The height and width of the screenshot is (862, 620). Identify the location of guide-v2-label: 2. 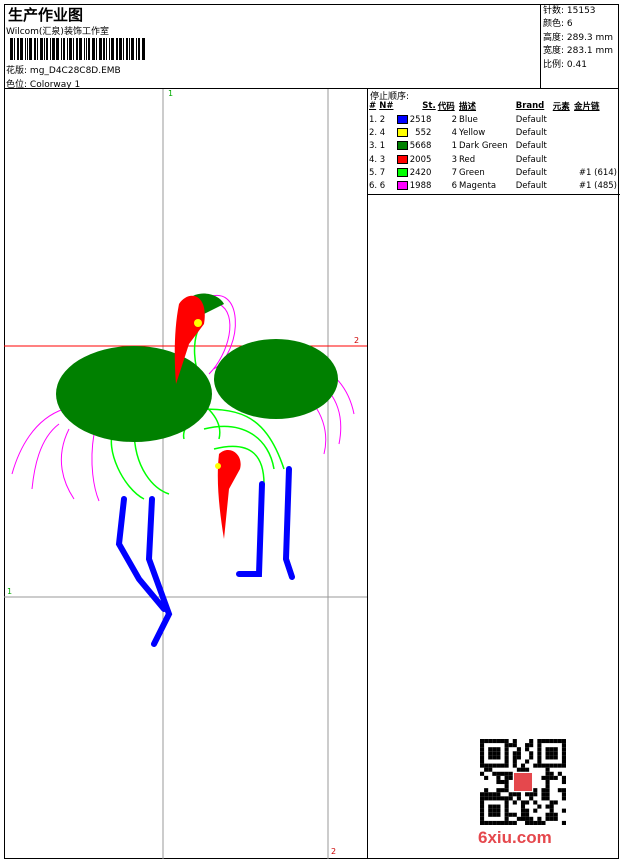
(334, 851).